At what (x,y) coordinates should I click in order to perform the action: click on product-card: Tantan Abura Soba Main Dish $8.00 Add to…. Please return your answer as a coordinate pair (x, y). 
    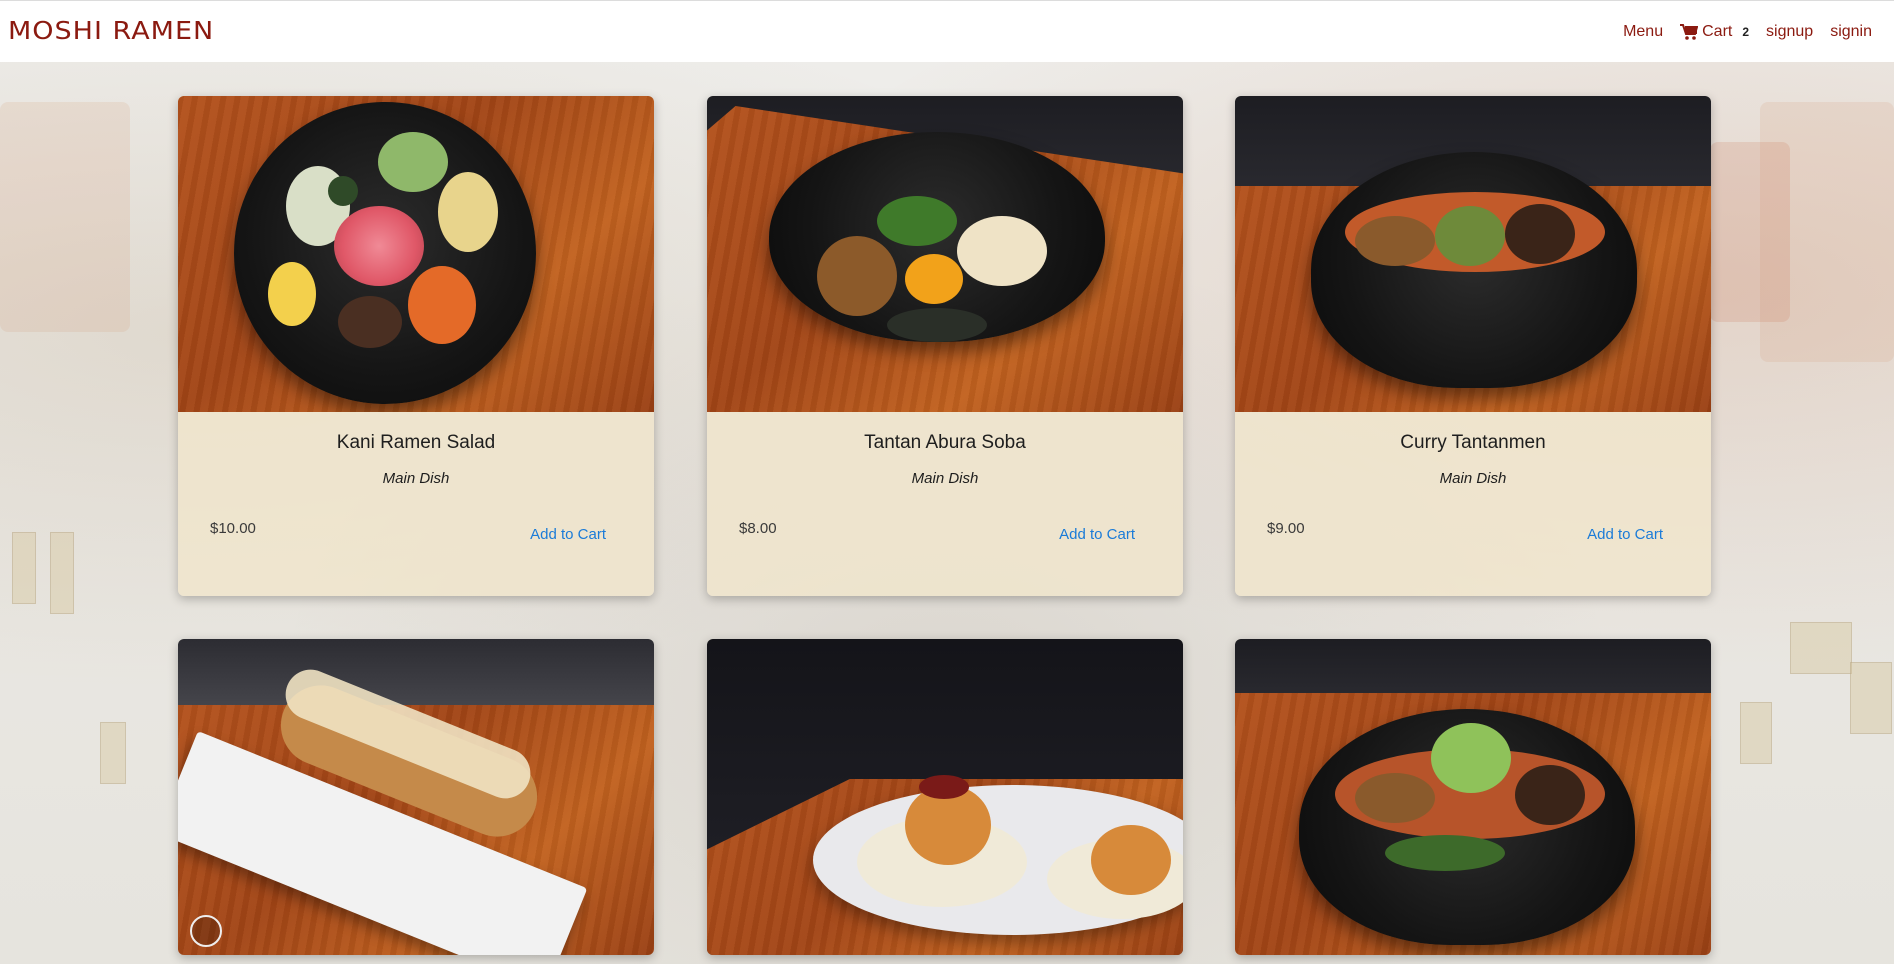
    Looking at the image, I should click on (945, 346).